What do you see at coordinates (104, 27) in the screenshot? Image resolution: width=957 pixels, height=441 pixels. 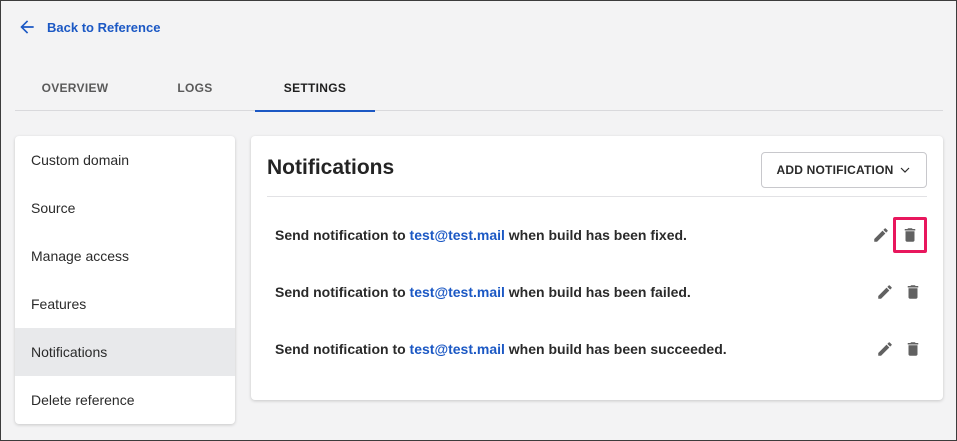 I see `back-link-label: Back to Reference` at bounding box center [104, 27].